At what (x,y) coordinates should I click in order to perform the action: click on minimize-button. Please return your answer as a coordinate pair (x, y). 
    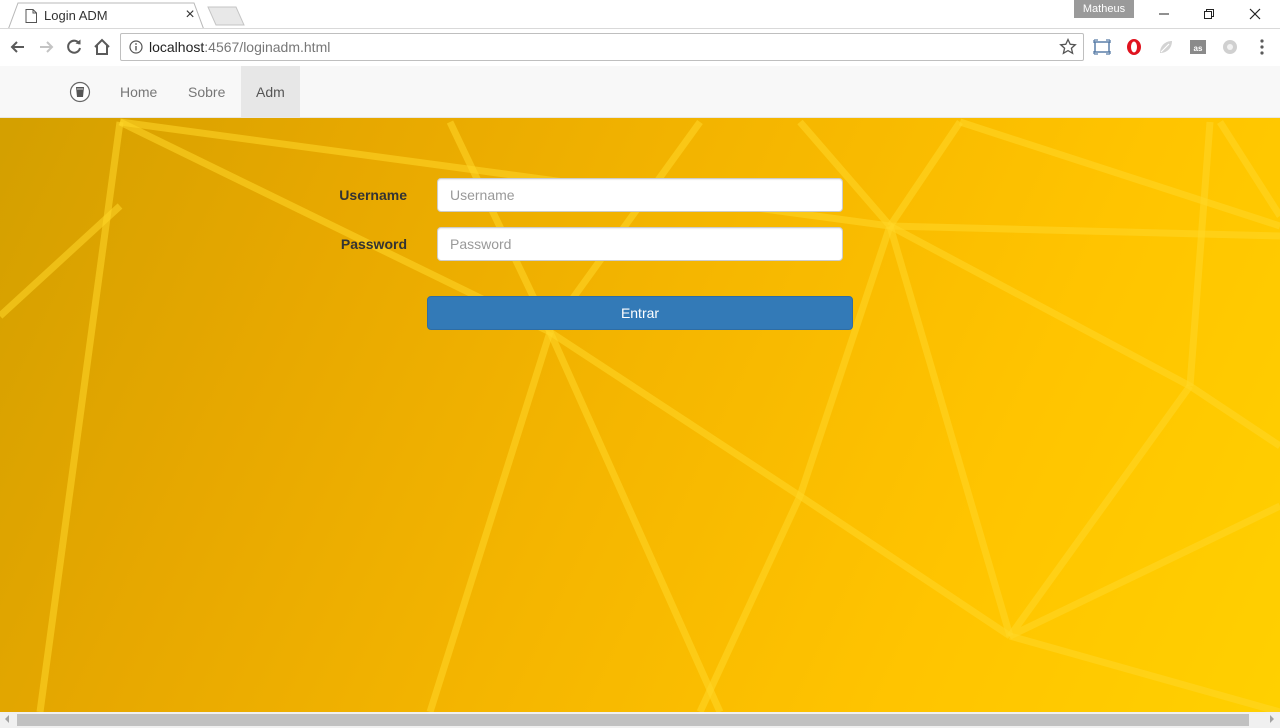
    Looking at the image, I should click on (1164, 14).